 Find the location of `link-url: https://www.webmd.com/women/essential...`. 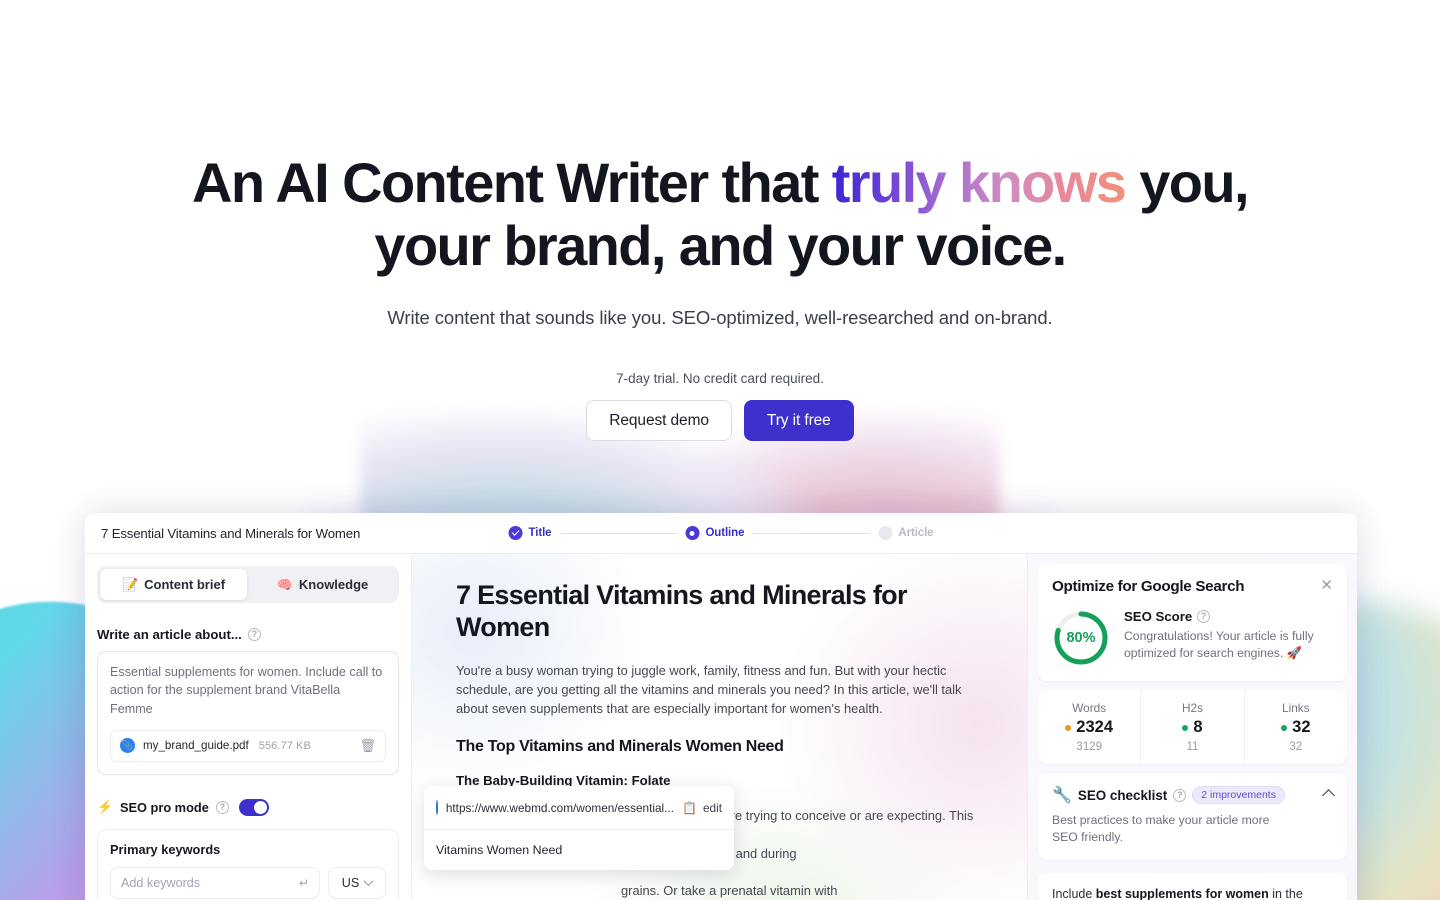

link-url: https://www.webmd.com/women/essential... is located at coordinates (560, 807).